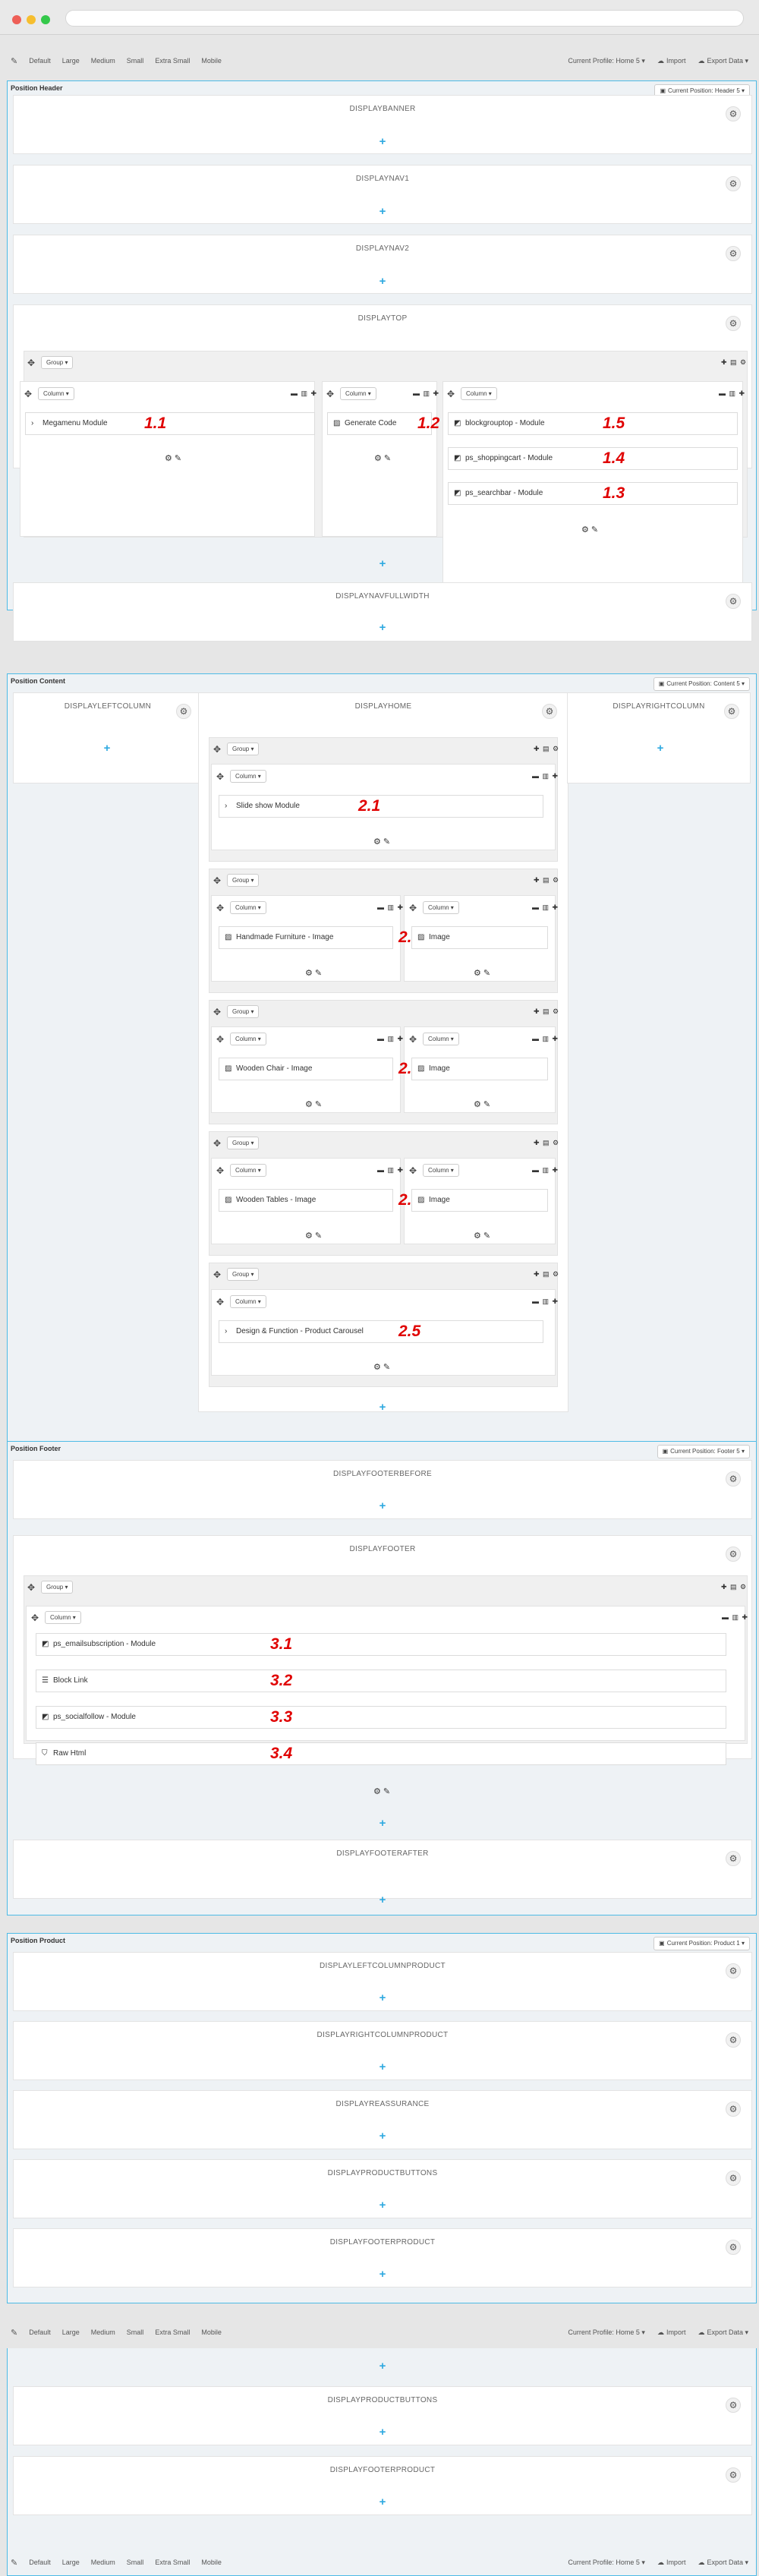 Image resolution: width=759 pixels, height=2576 pixels. I want to click on module-item: ◩ blockgrouptop - Module, so click(593, 423).